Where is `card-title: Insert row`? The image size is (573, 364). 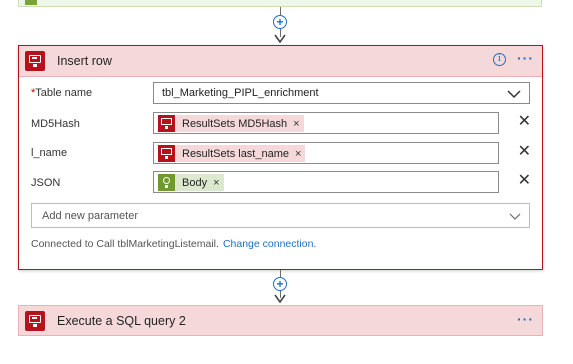 card-title: Insert row is located at coordinates (84, 61).